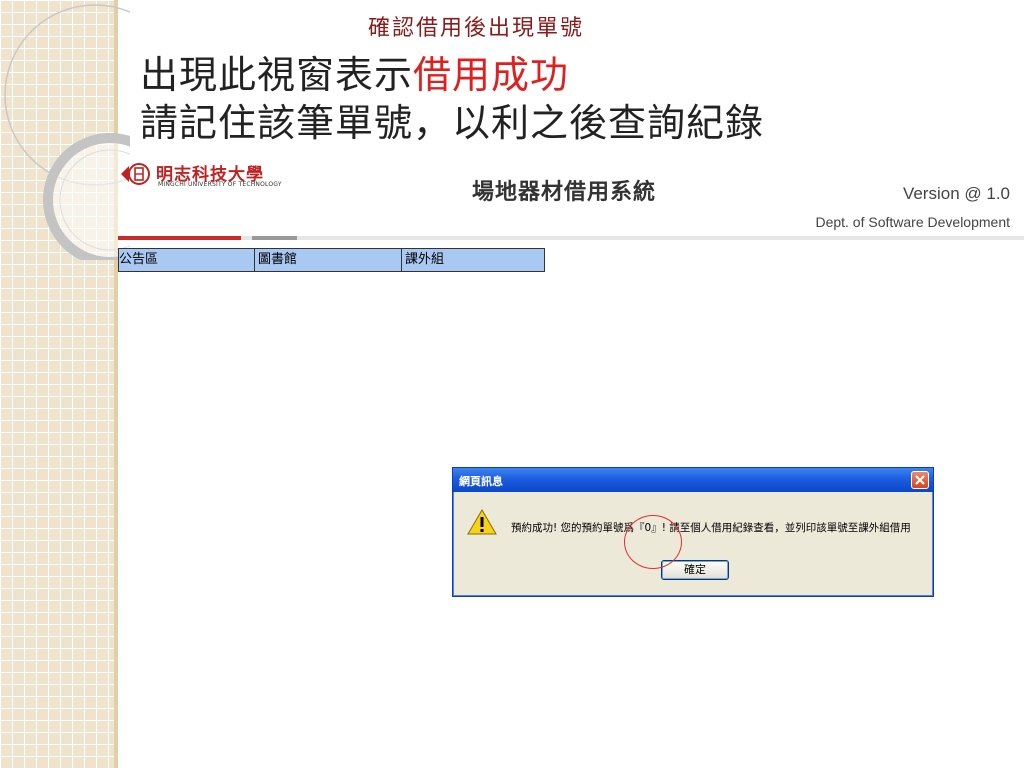 This screenshot has height=768, width=1024. Describe the element at coordinates (482, 522) in the screenshot. I see `warning-icon` at that location.